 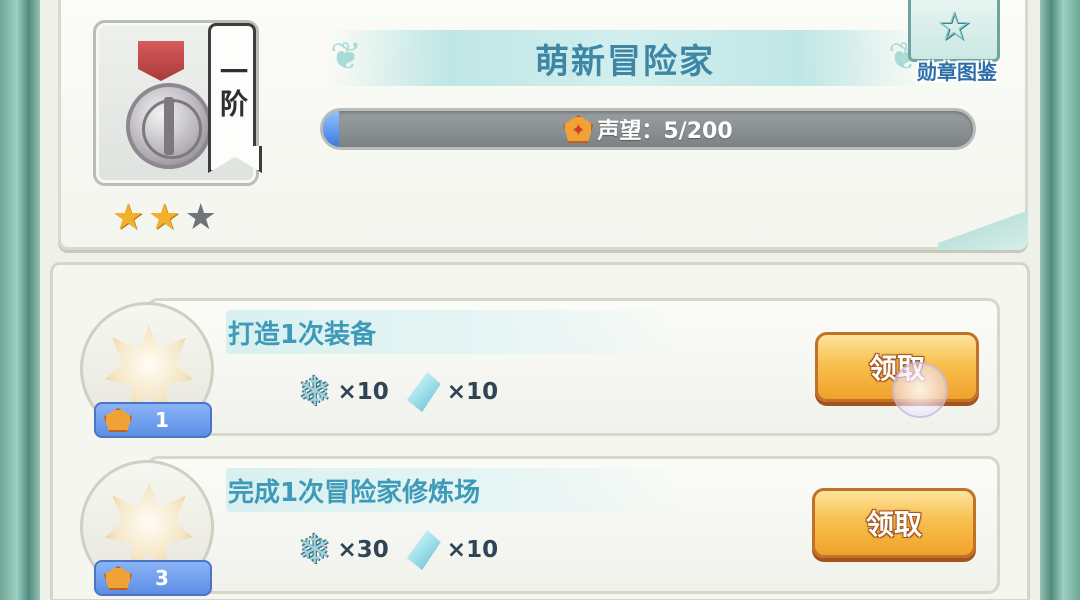 I want to click on medal-catalog-button: ☆ 勋章图鉴, so click(x=957, y=46).